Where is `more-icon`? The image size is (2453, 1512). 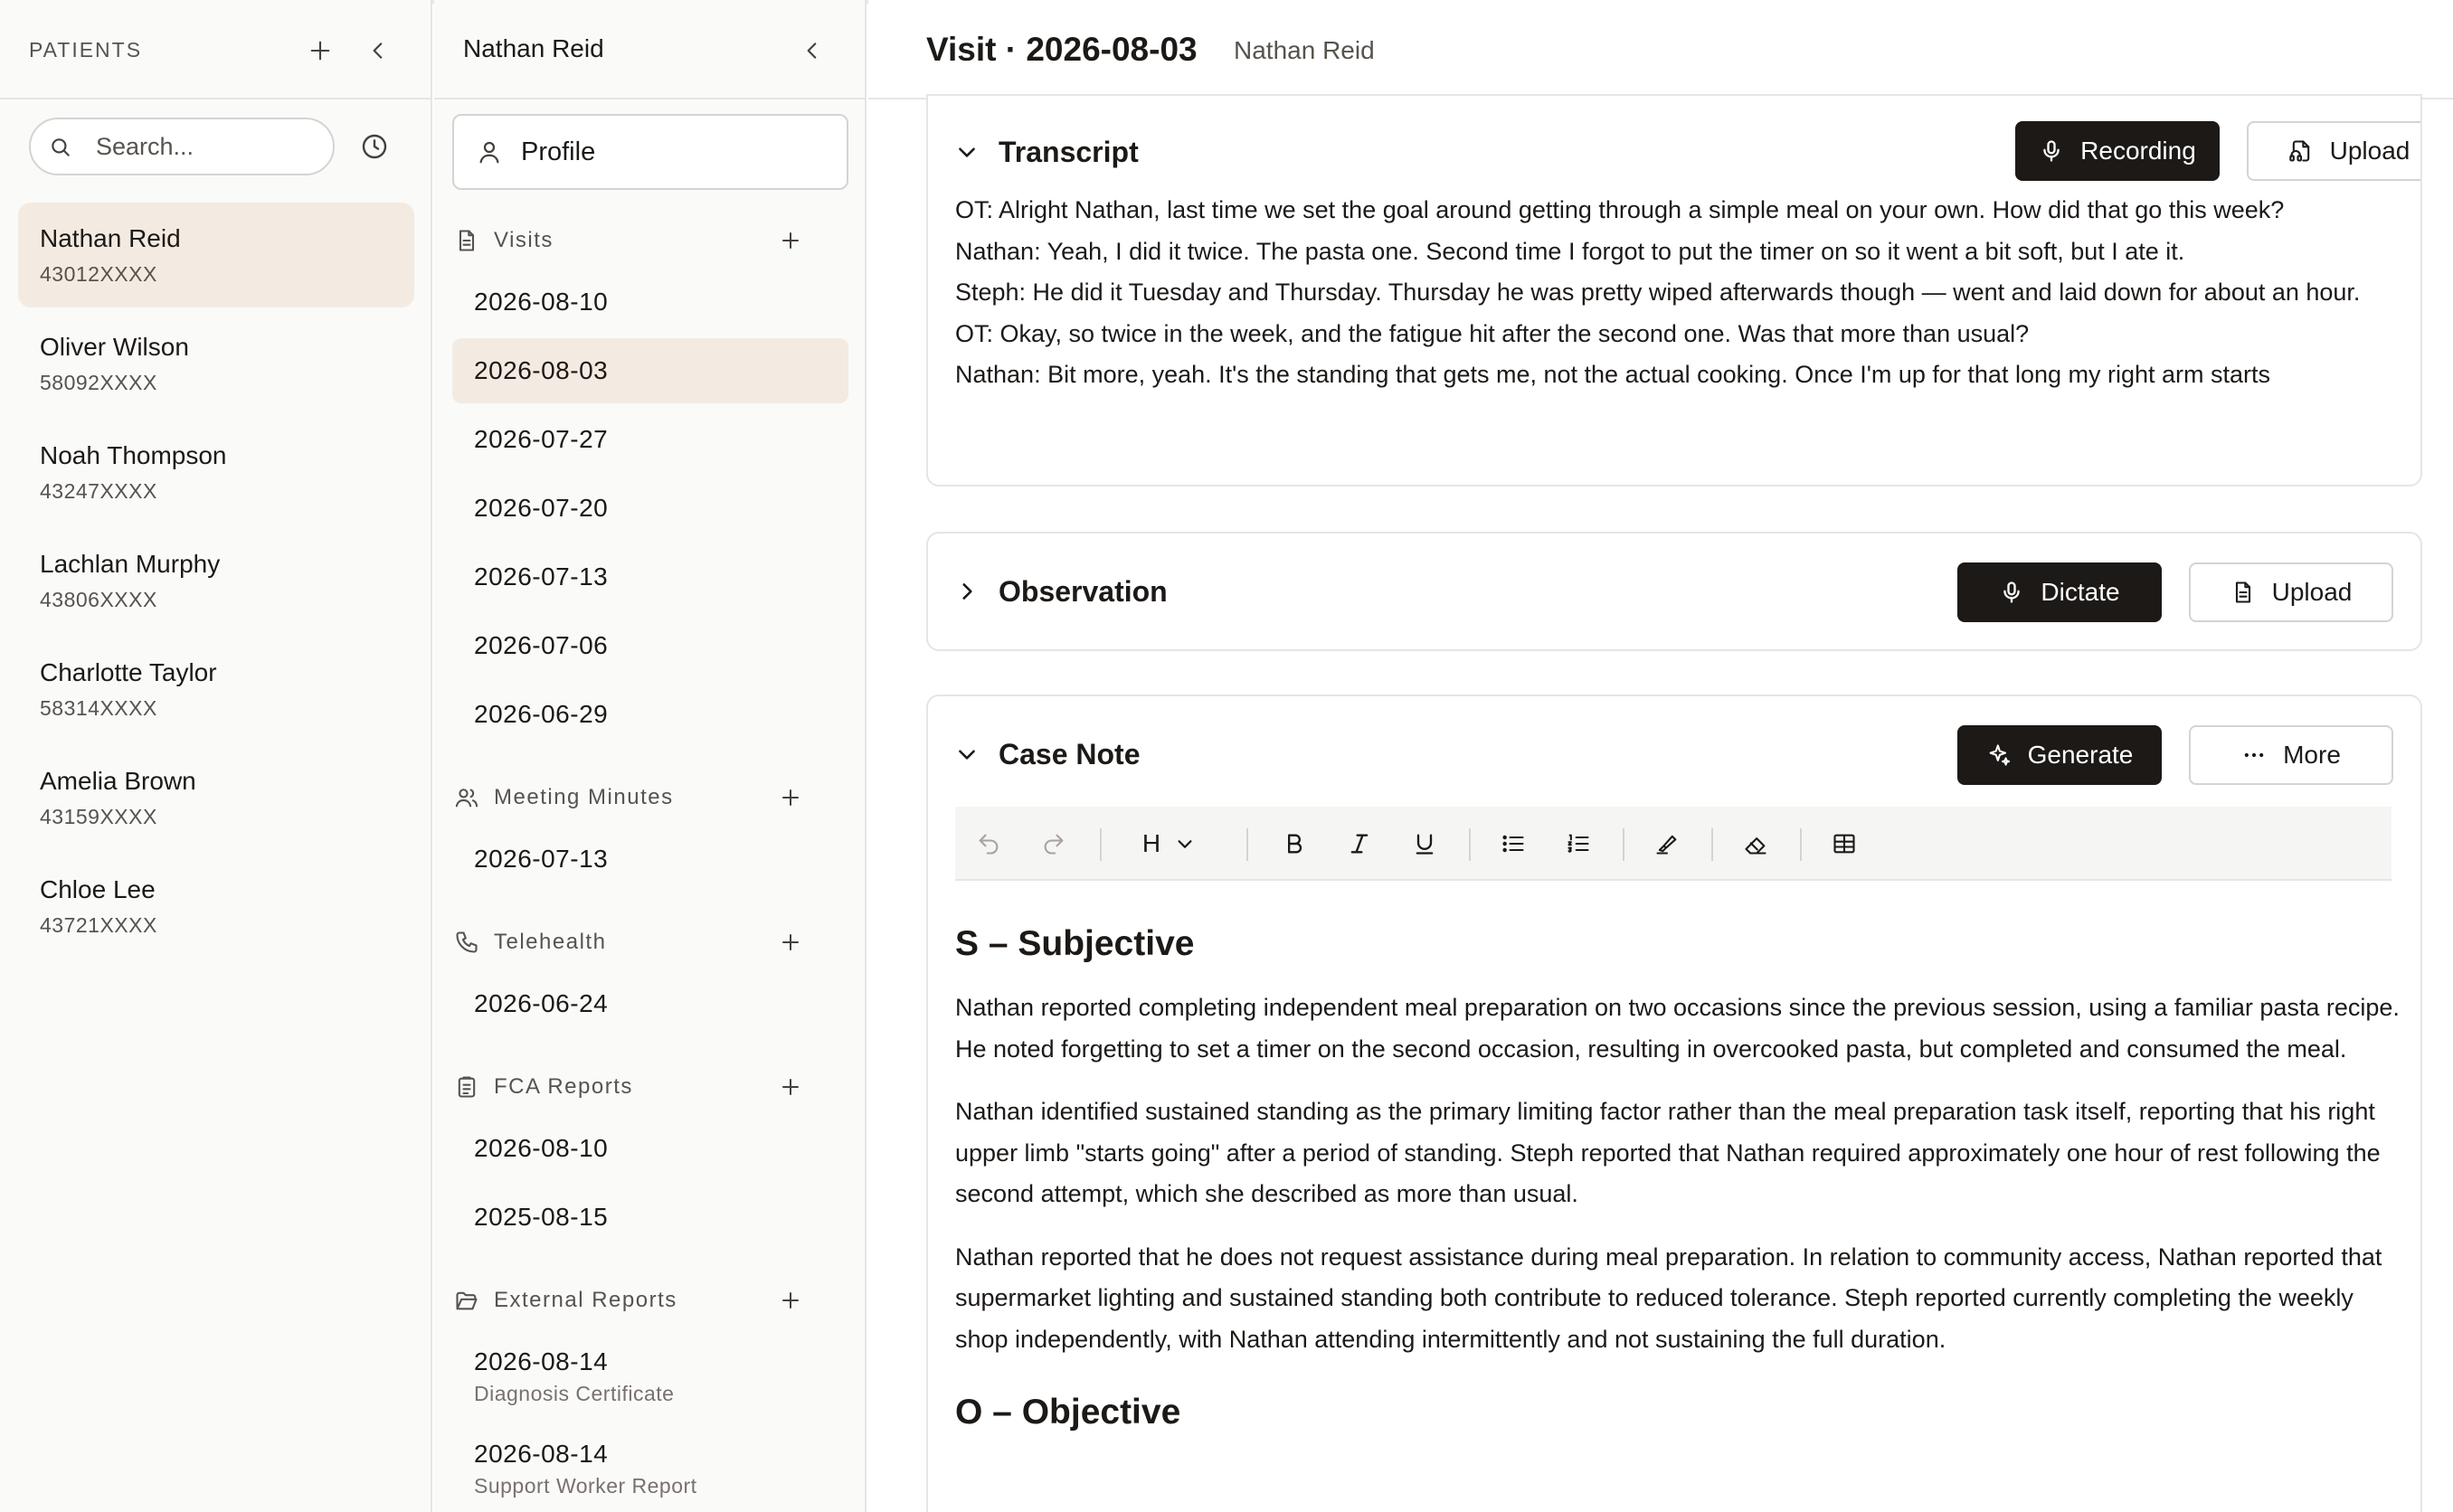 more-icon is located at coordinates (2254, 755).